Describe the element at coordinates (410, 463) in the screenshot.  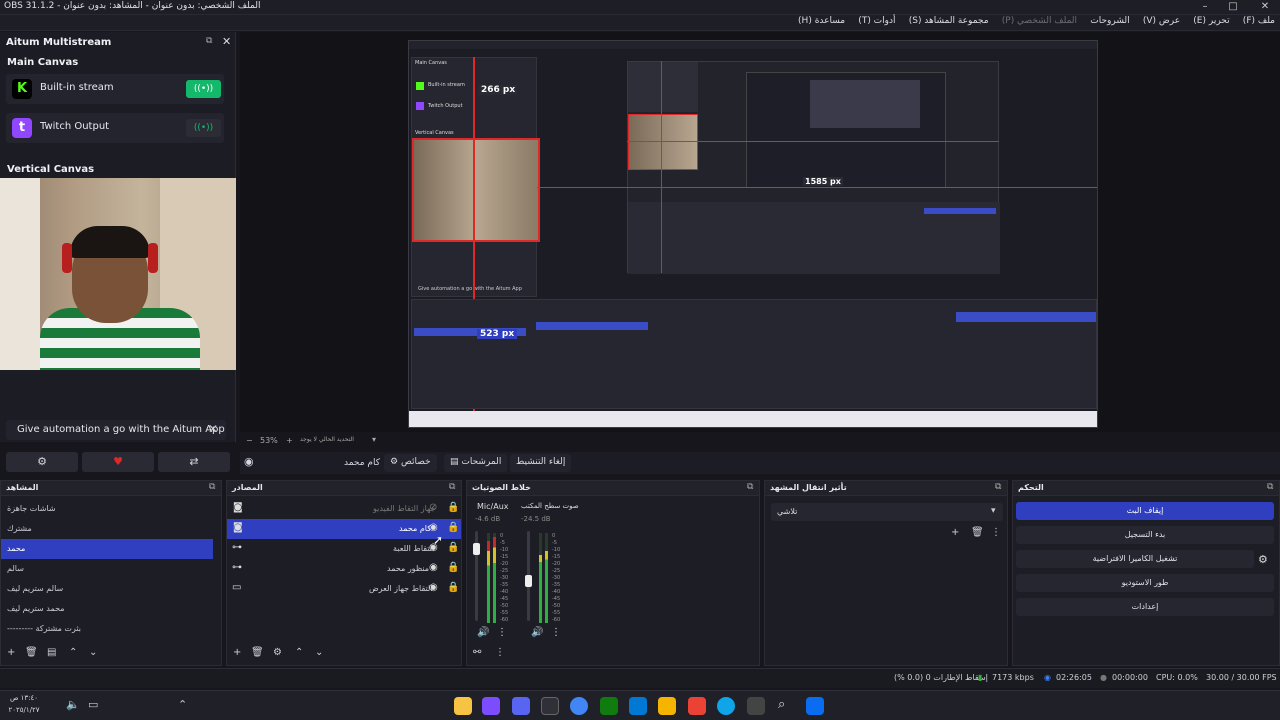
I see `properties-button: ⚙ خصائص` at that location.